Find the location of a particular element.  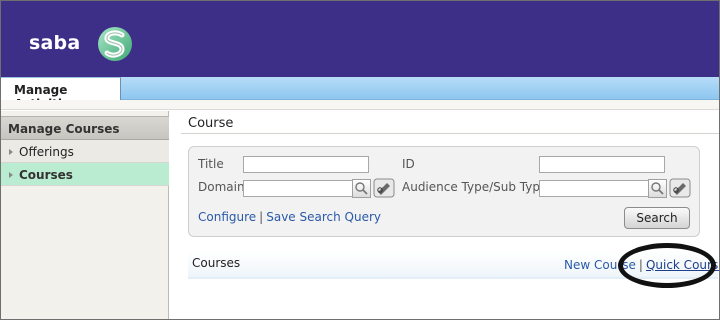

domain-picker-button is located at coordinates (384, 188).